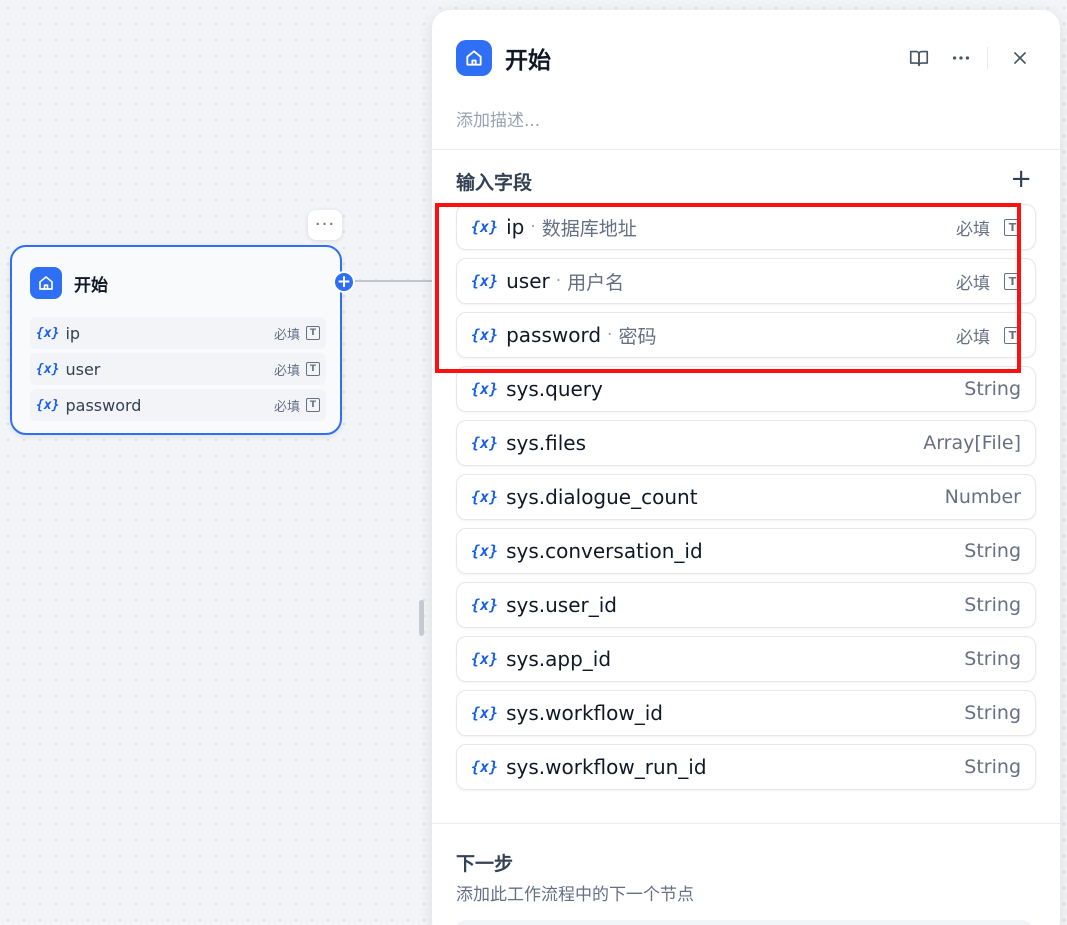 This screenshot has height=925, width=1067. I want to click on system-field-row: {x} sys.app_id String, so click(746, 659).